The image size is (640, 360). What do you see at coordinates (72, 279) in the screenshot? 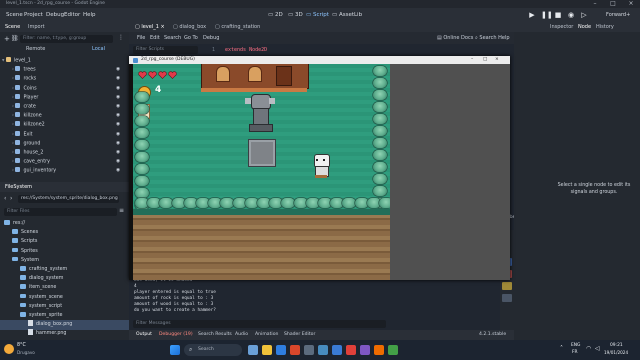
I see `filesystem-item: dialog_system` at bounding box center [72, 279].